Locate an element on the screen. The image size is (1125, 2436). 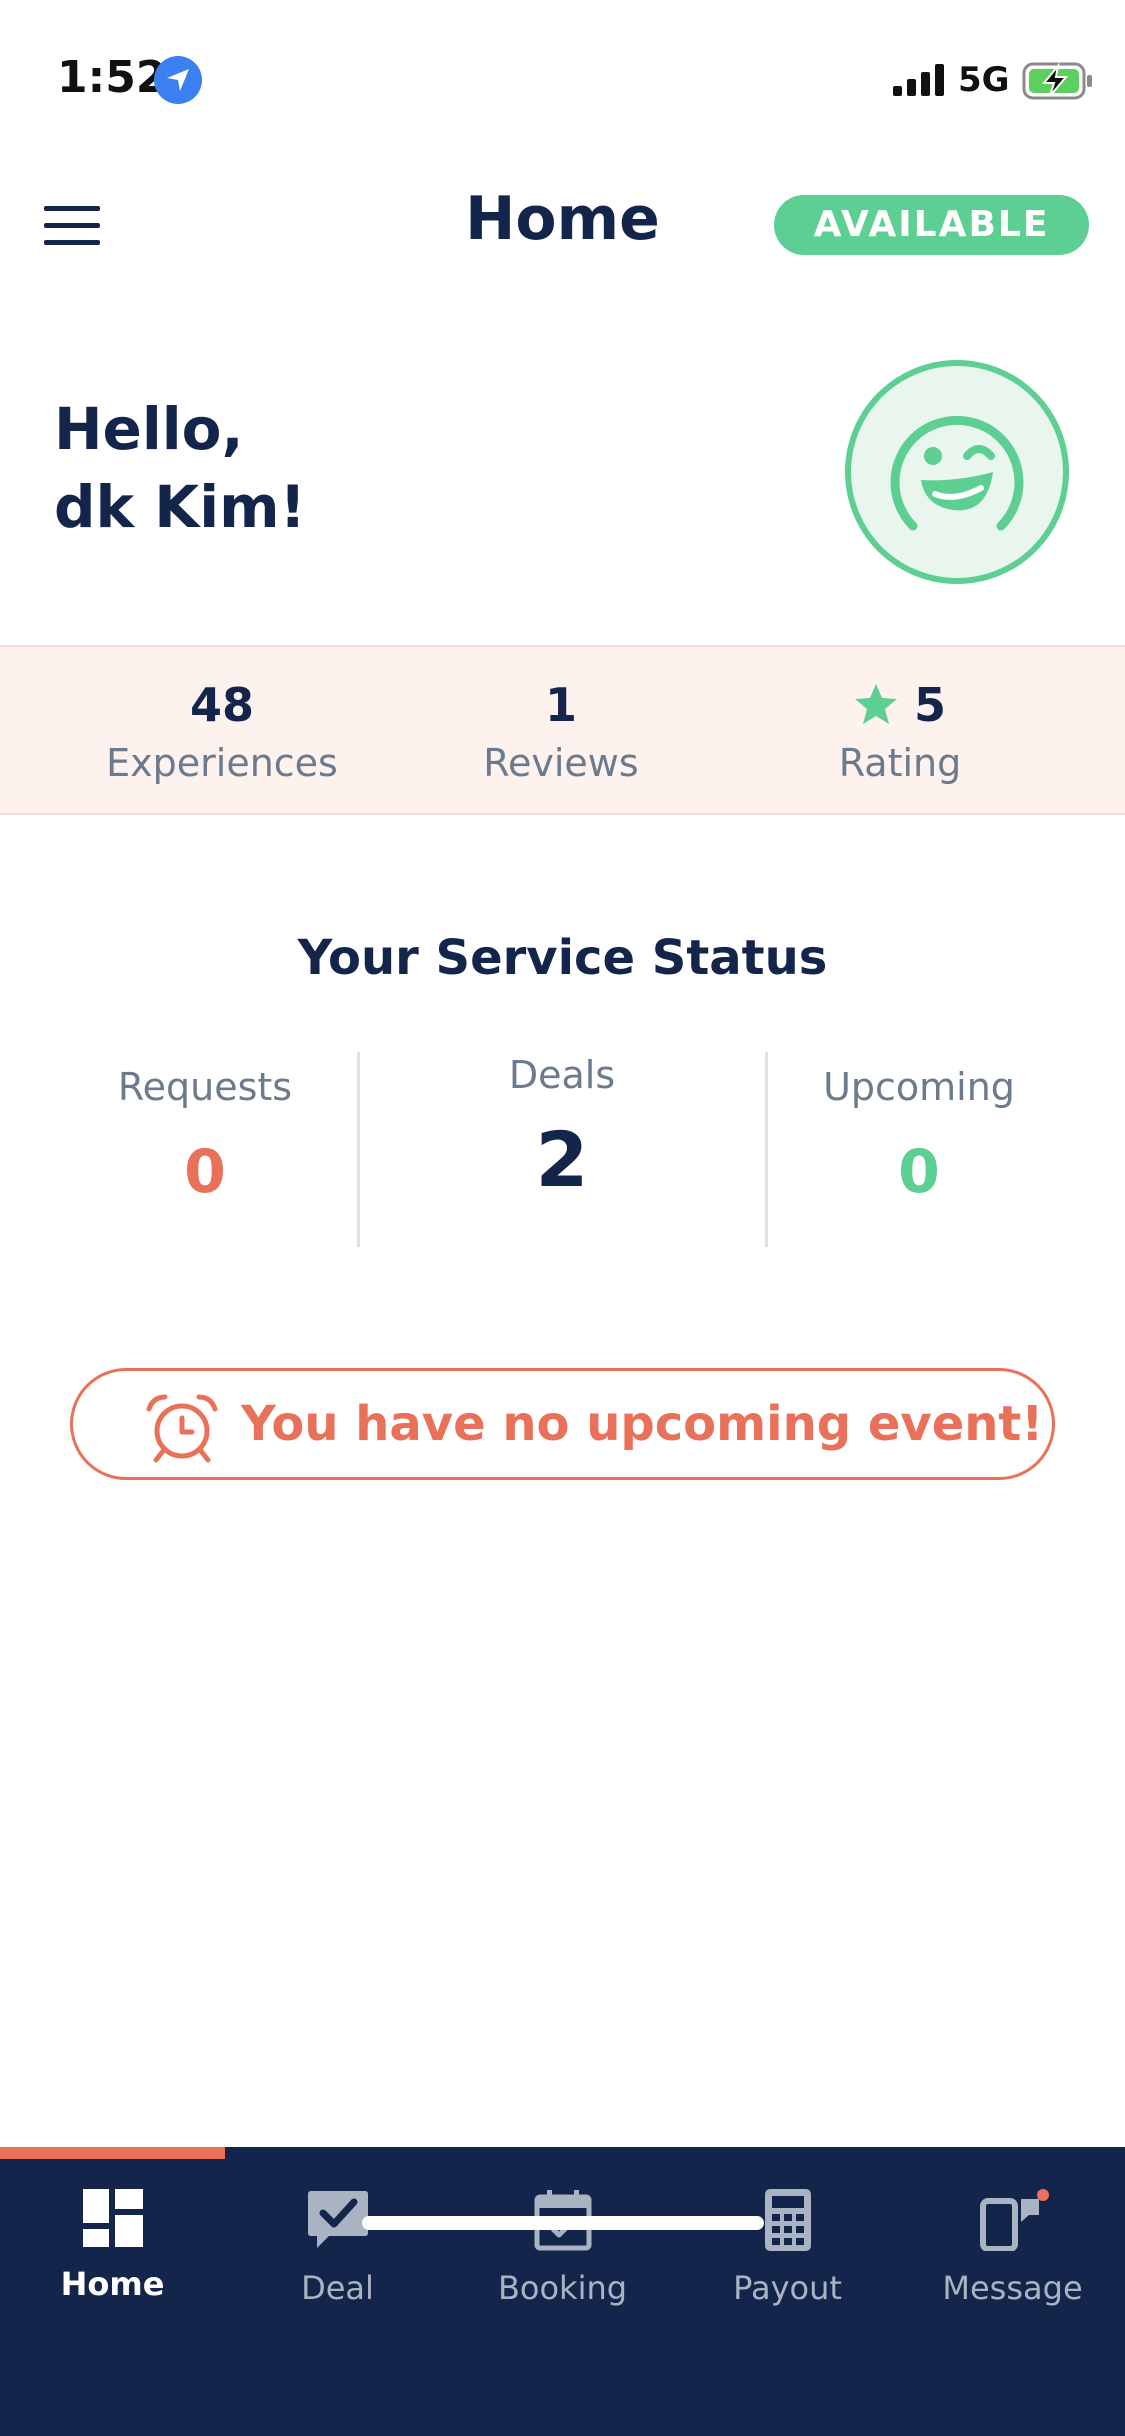
battery-charging-icon is located at coordinates (1057, 81).